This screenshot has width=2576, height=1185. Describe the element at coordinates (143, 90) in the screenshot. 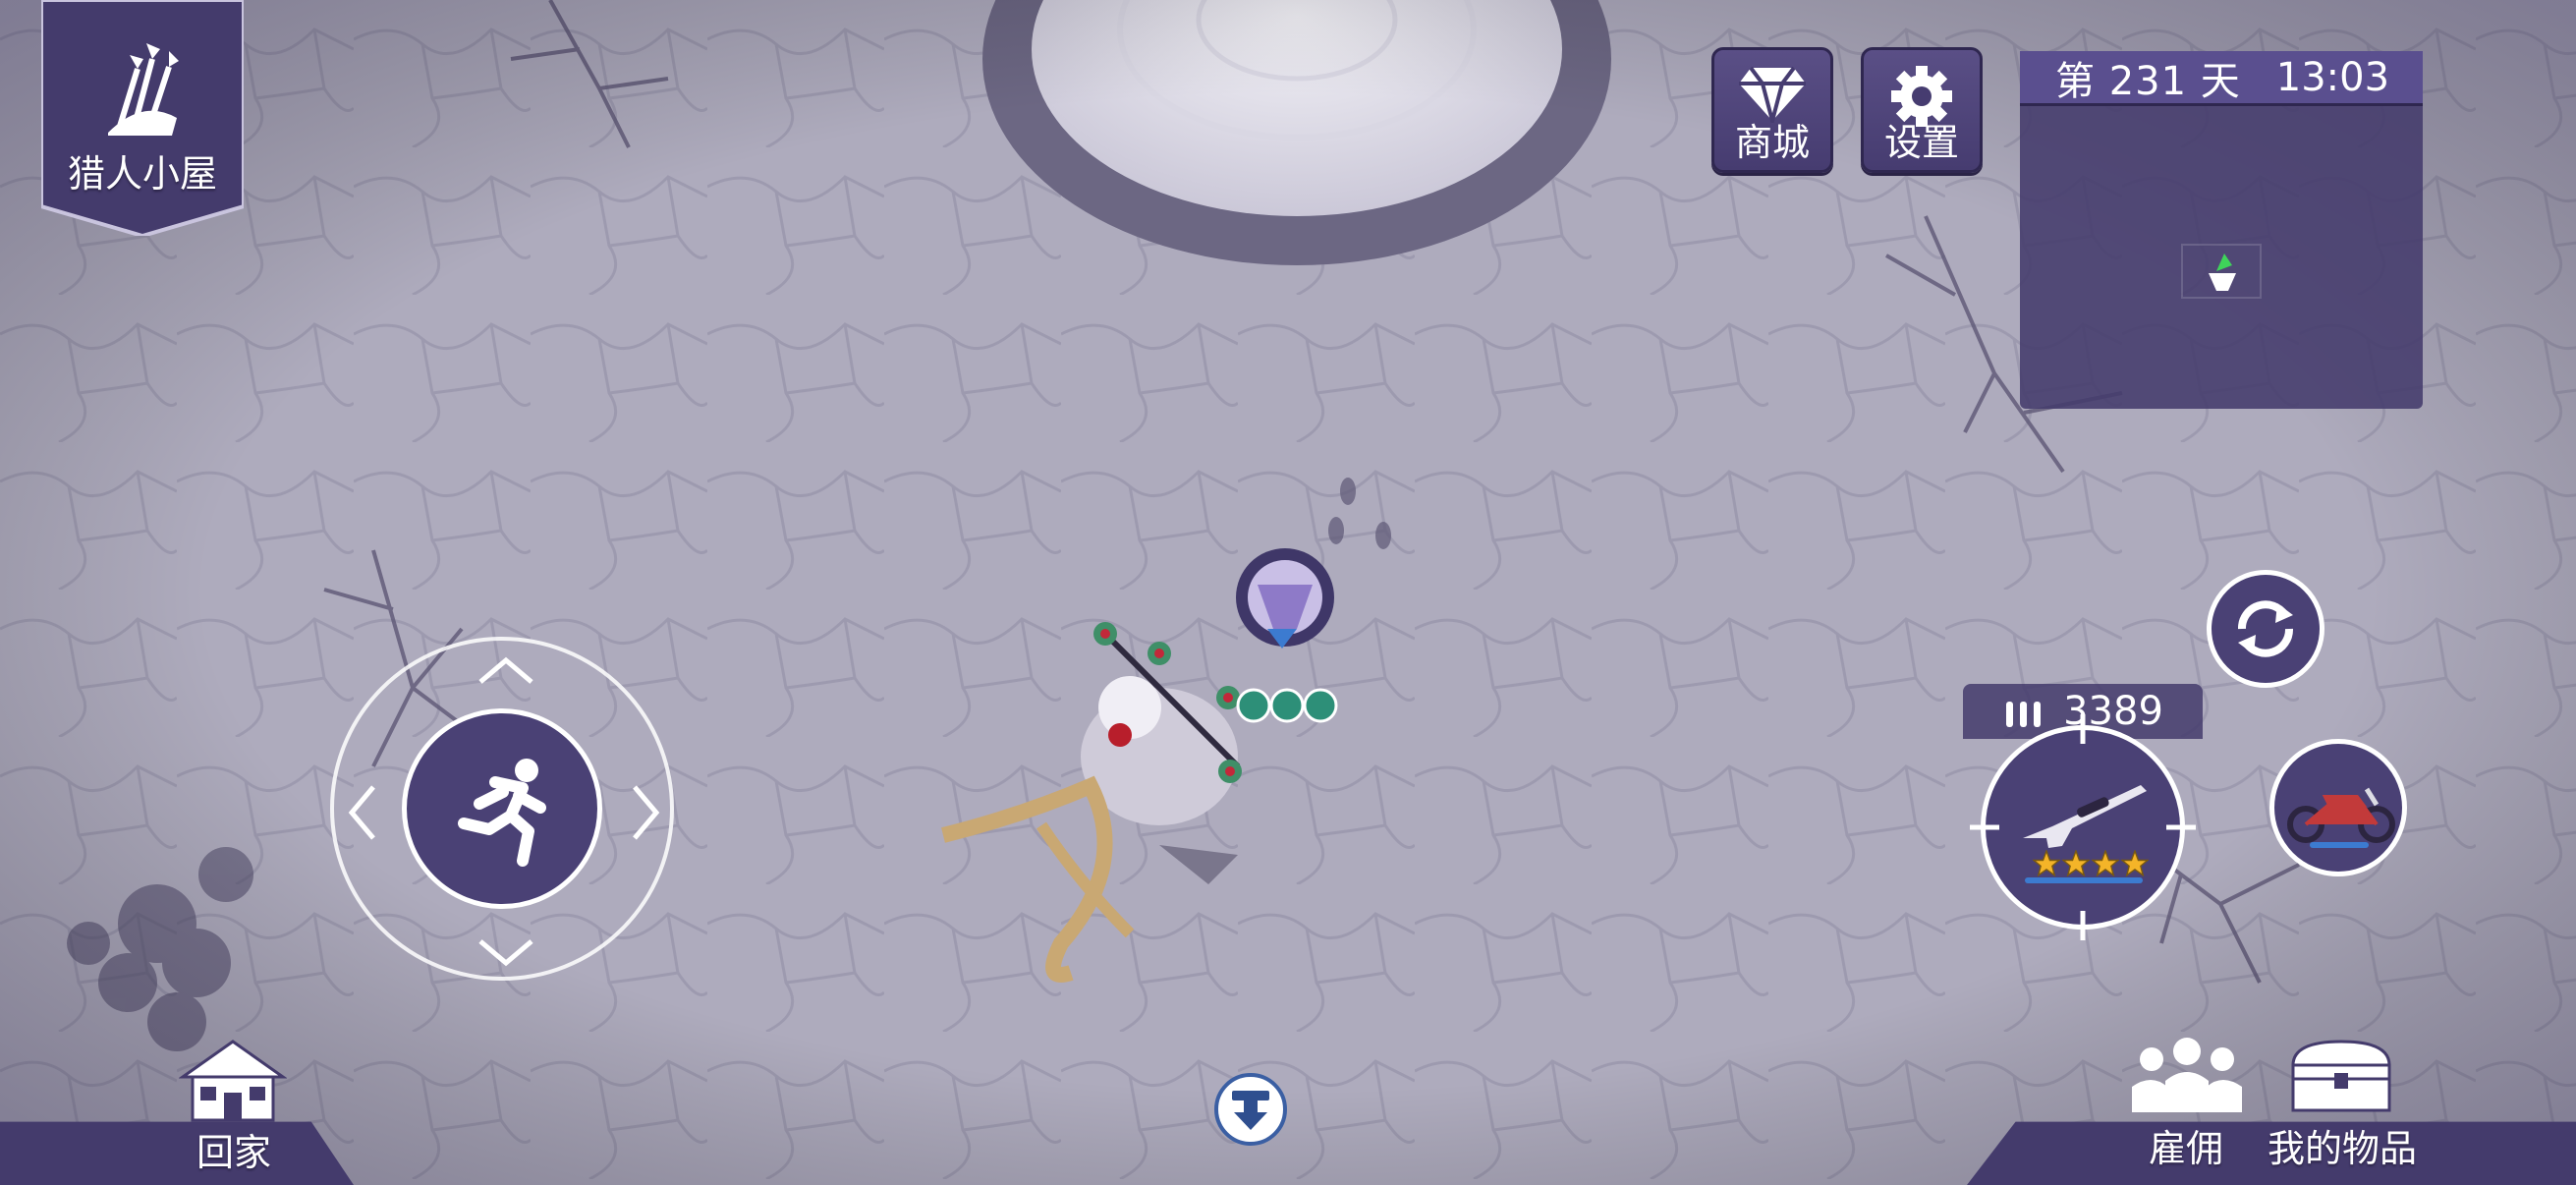

I see `arrows-quiver-icon` at that location.